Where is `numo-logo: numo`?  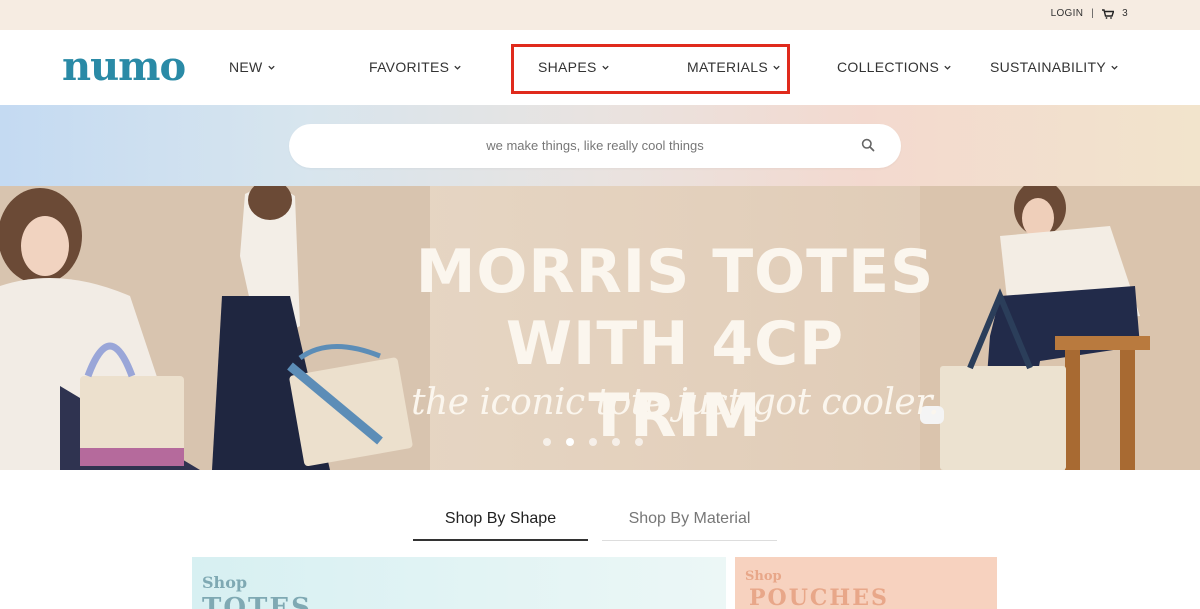 numo-logo: numo is located at coordinates (124, 67).